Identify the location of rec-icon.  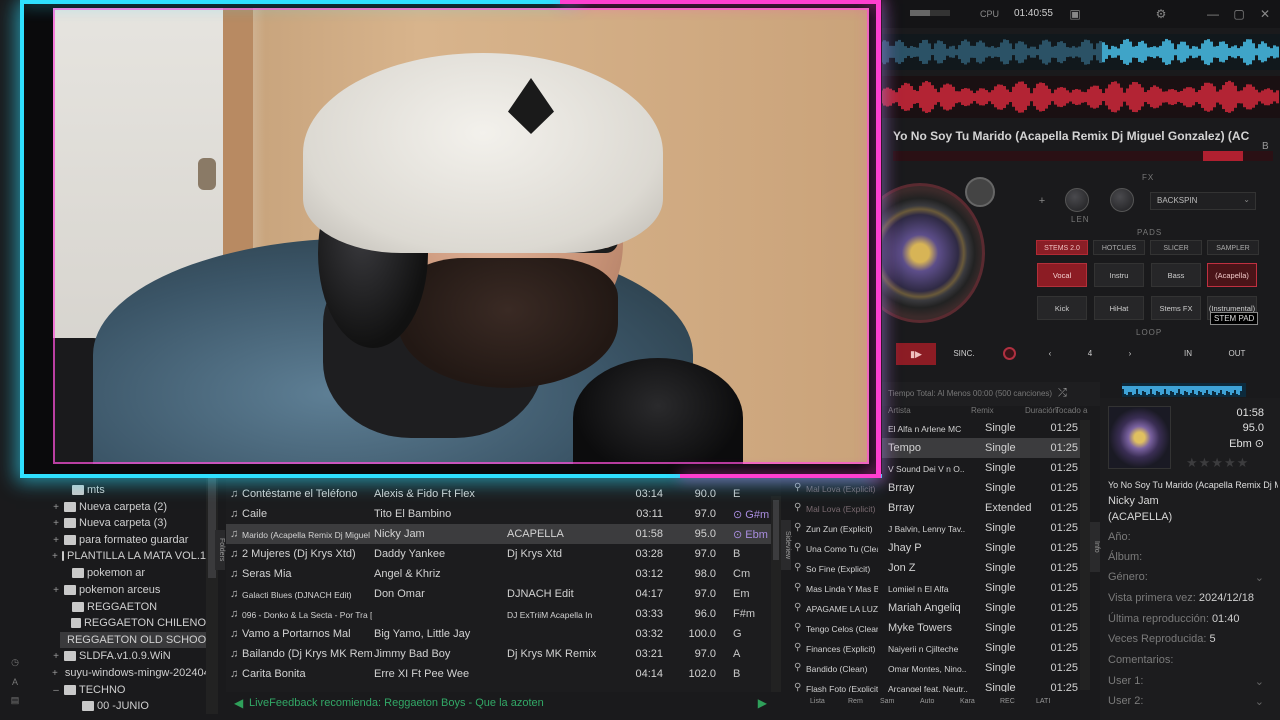
(1009, 353).